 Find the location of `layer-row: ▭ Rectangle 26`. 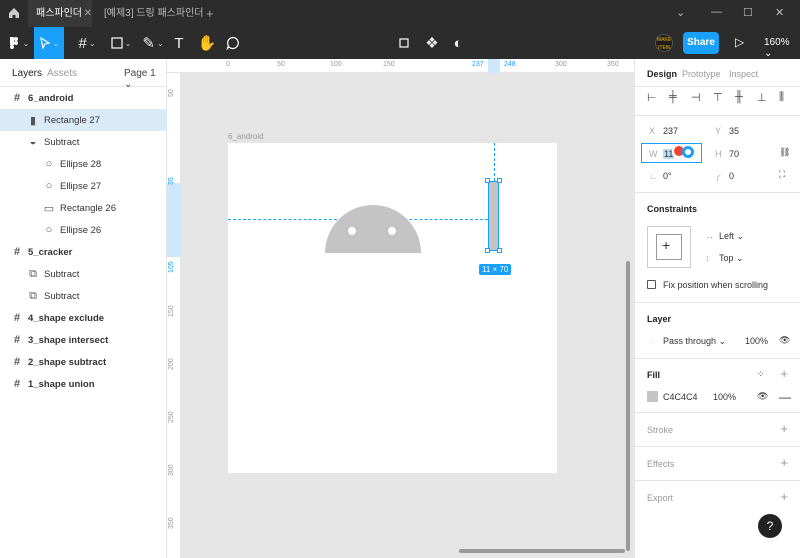

layer-row: ▭ Rectangle 26 is located at coordinates (83, 208).